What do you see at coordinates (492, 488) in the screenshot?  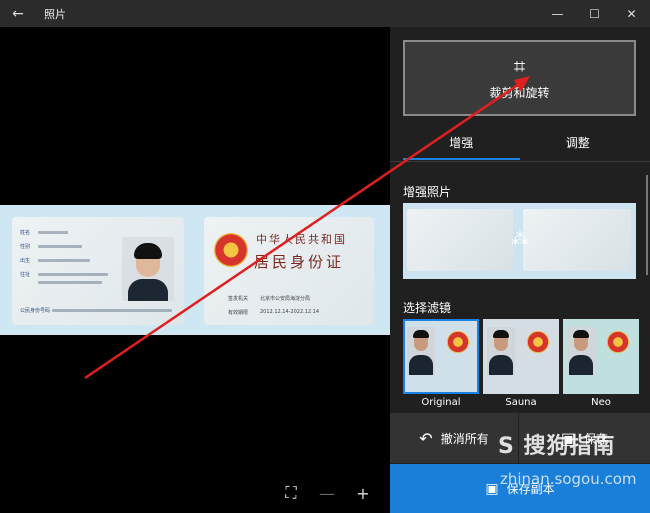 I see `save-copy-icon: ▣` at bounding box center [492, 488].